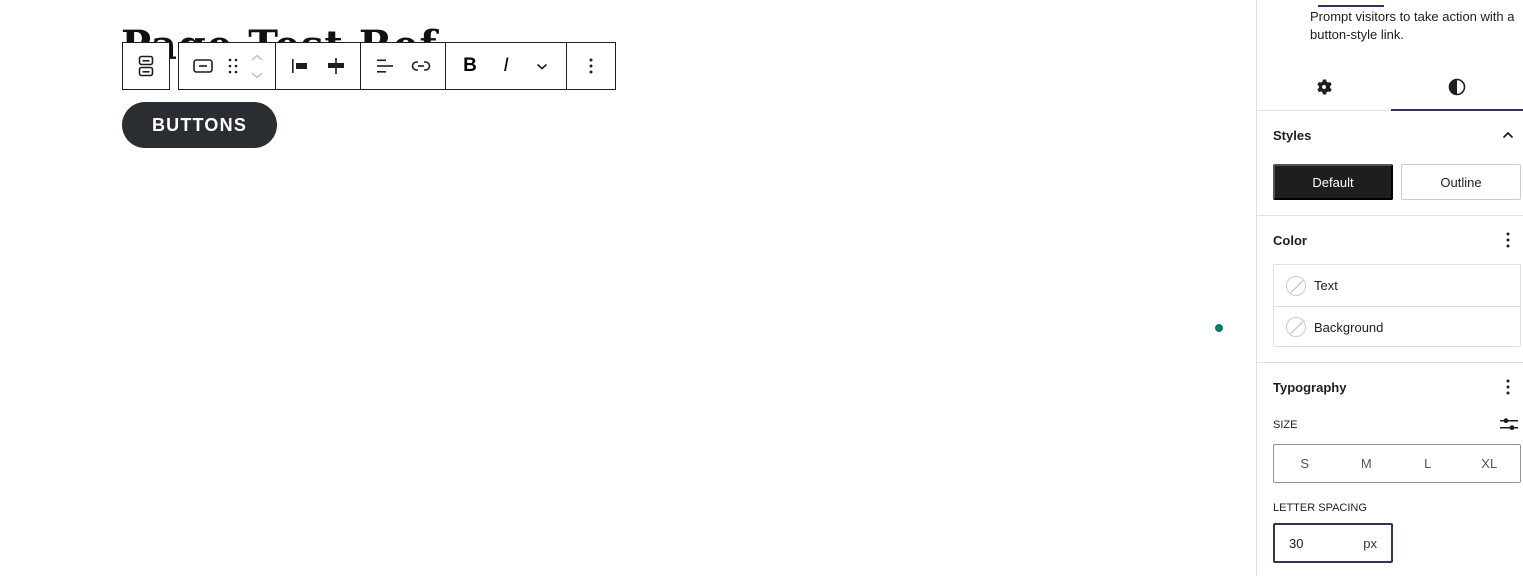 This screenshot has height=576, width=1523. I want to click on text-align-button, so click(385, 66).